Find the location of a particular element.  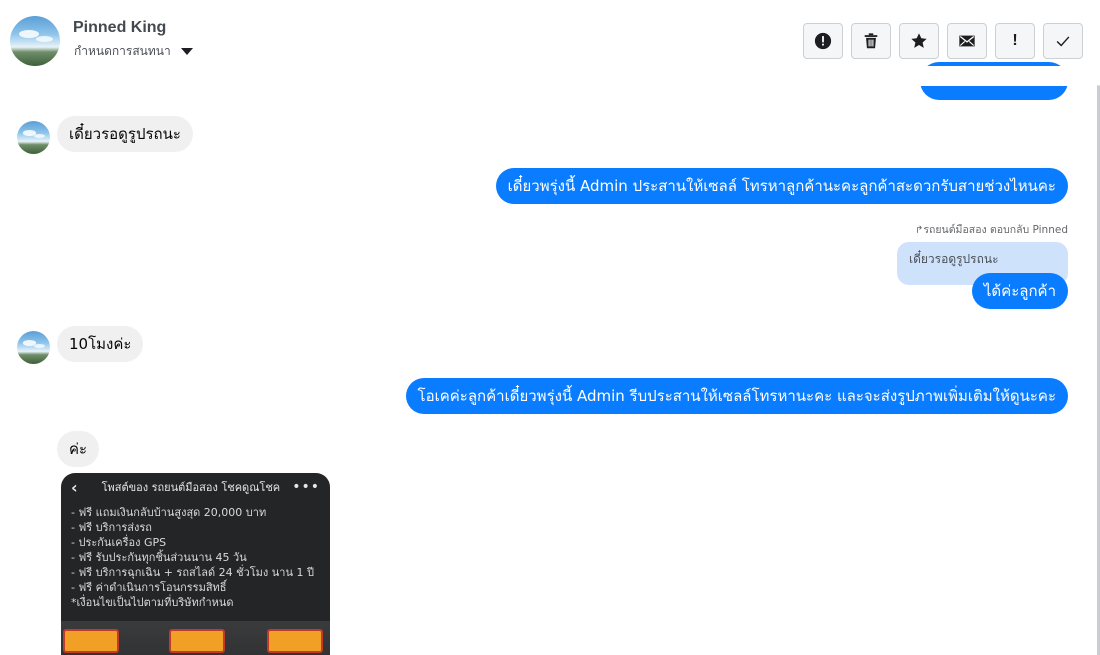

mark-unread-button is located at coordinates (967, 41).